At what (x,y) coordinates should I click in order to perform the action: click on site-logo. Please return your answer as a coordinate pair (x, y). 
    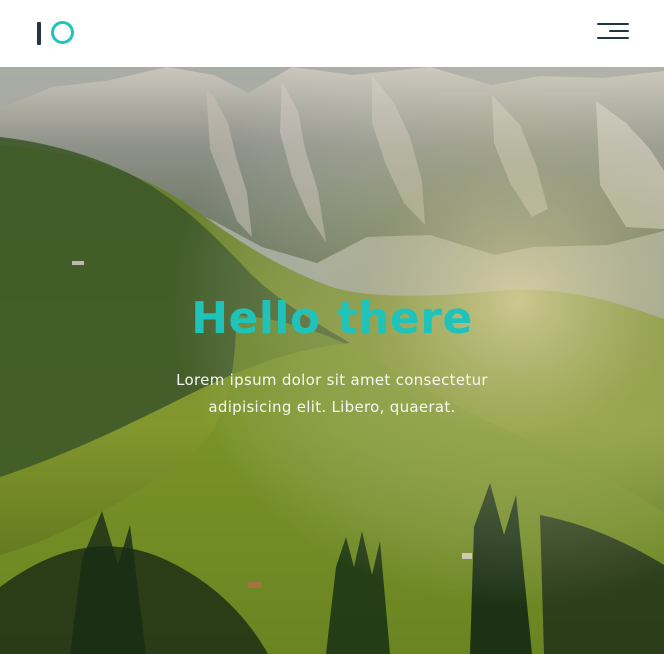
    Looking at the image, I should click on (58, 33).